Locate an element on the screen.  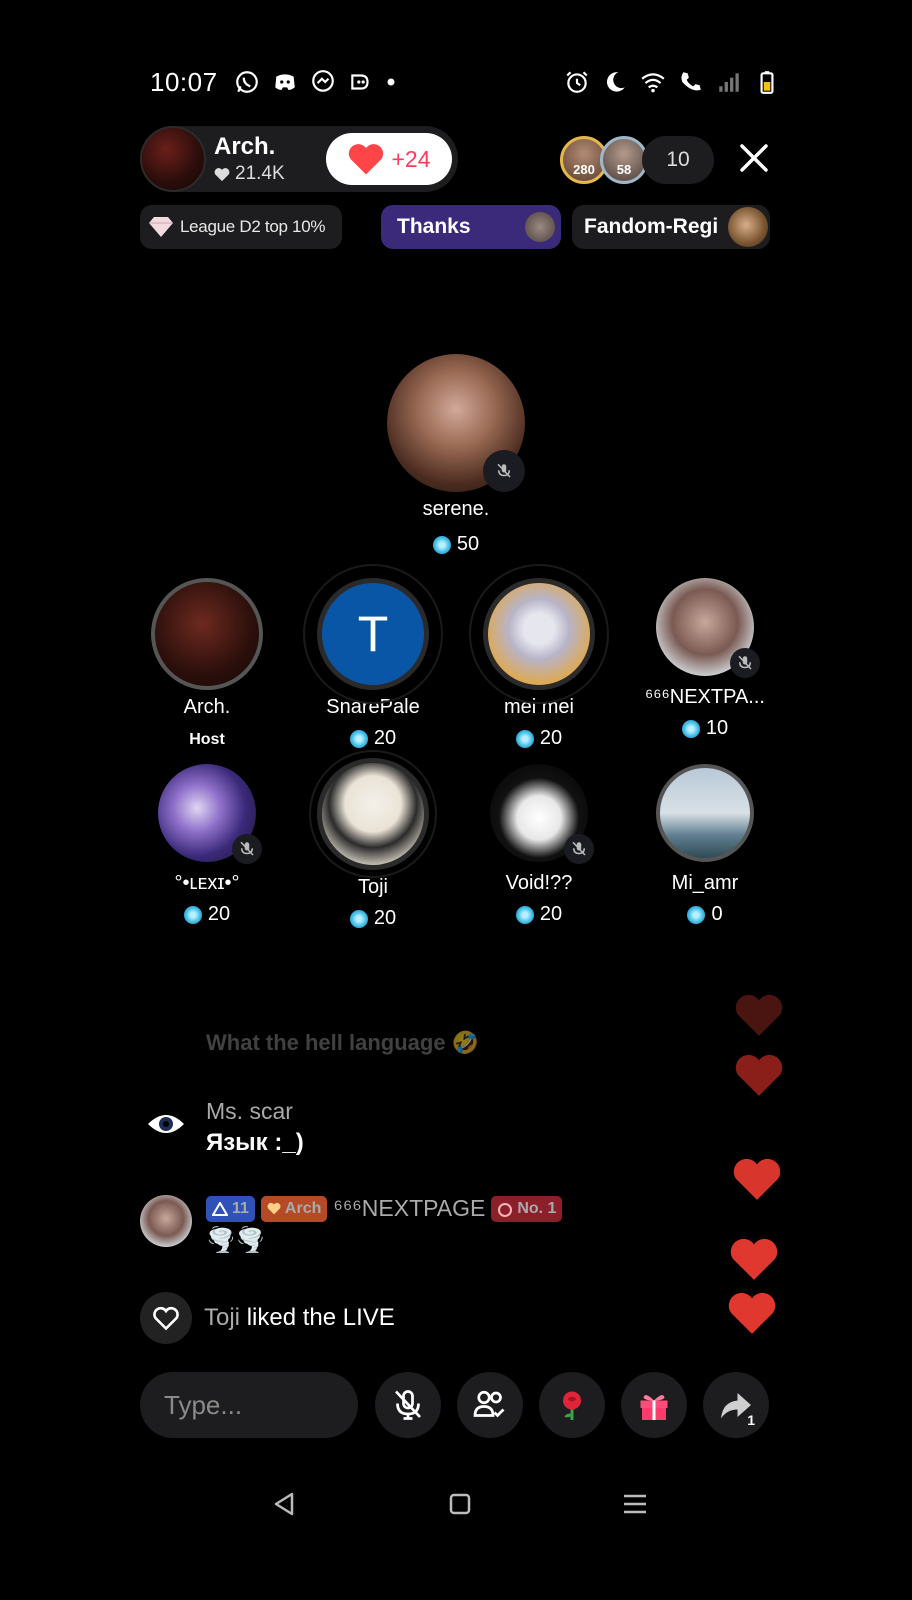
seat-name: serene. is located at coordinates (456, 509).